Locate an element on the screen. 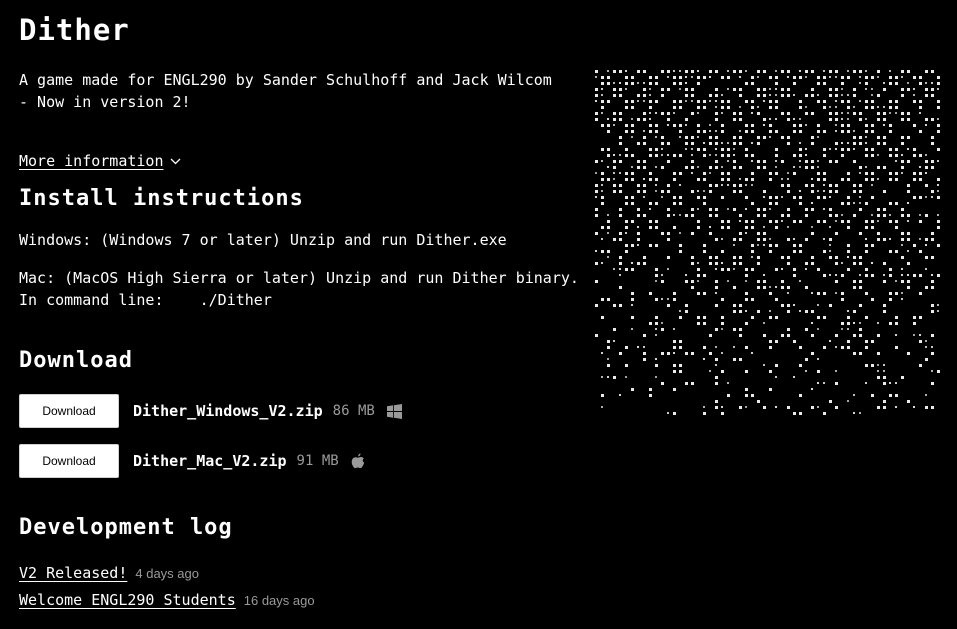 The height and width of the screenshot is (629, 957). devlog-entry-link: V2 Released! is located at coordinates (73, 573).